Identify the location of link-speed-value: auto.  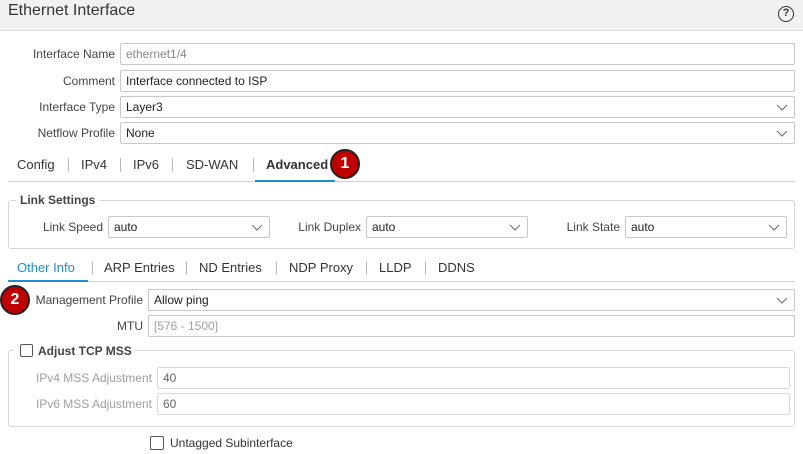
(126, 227).